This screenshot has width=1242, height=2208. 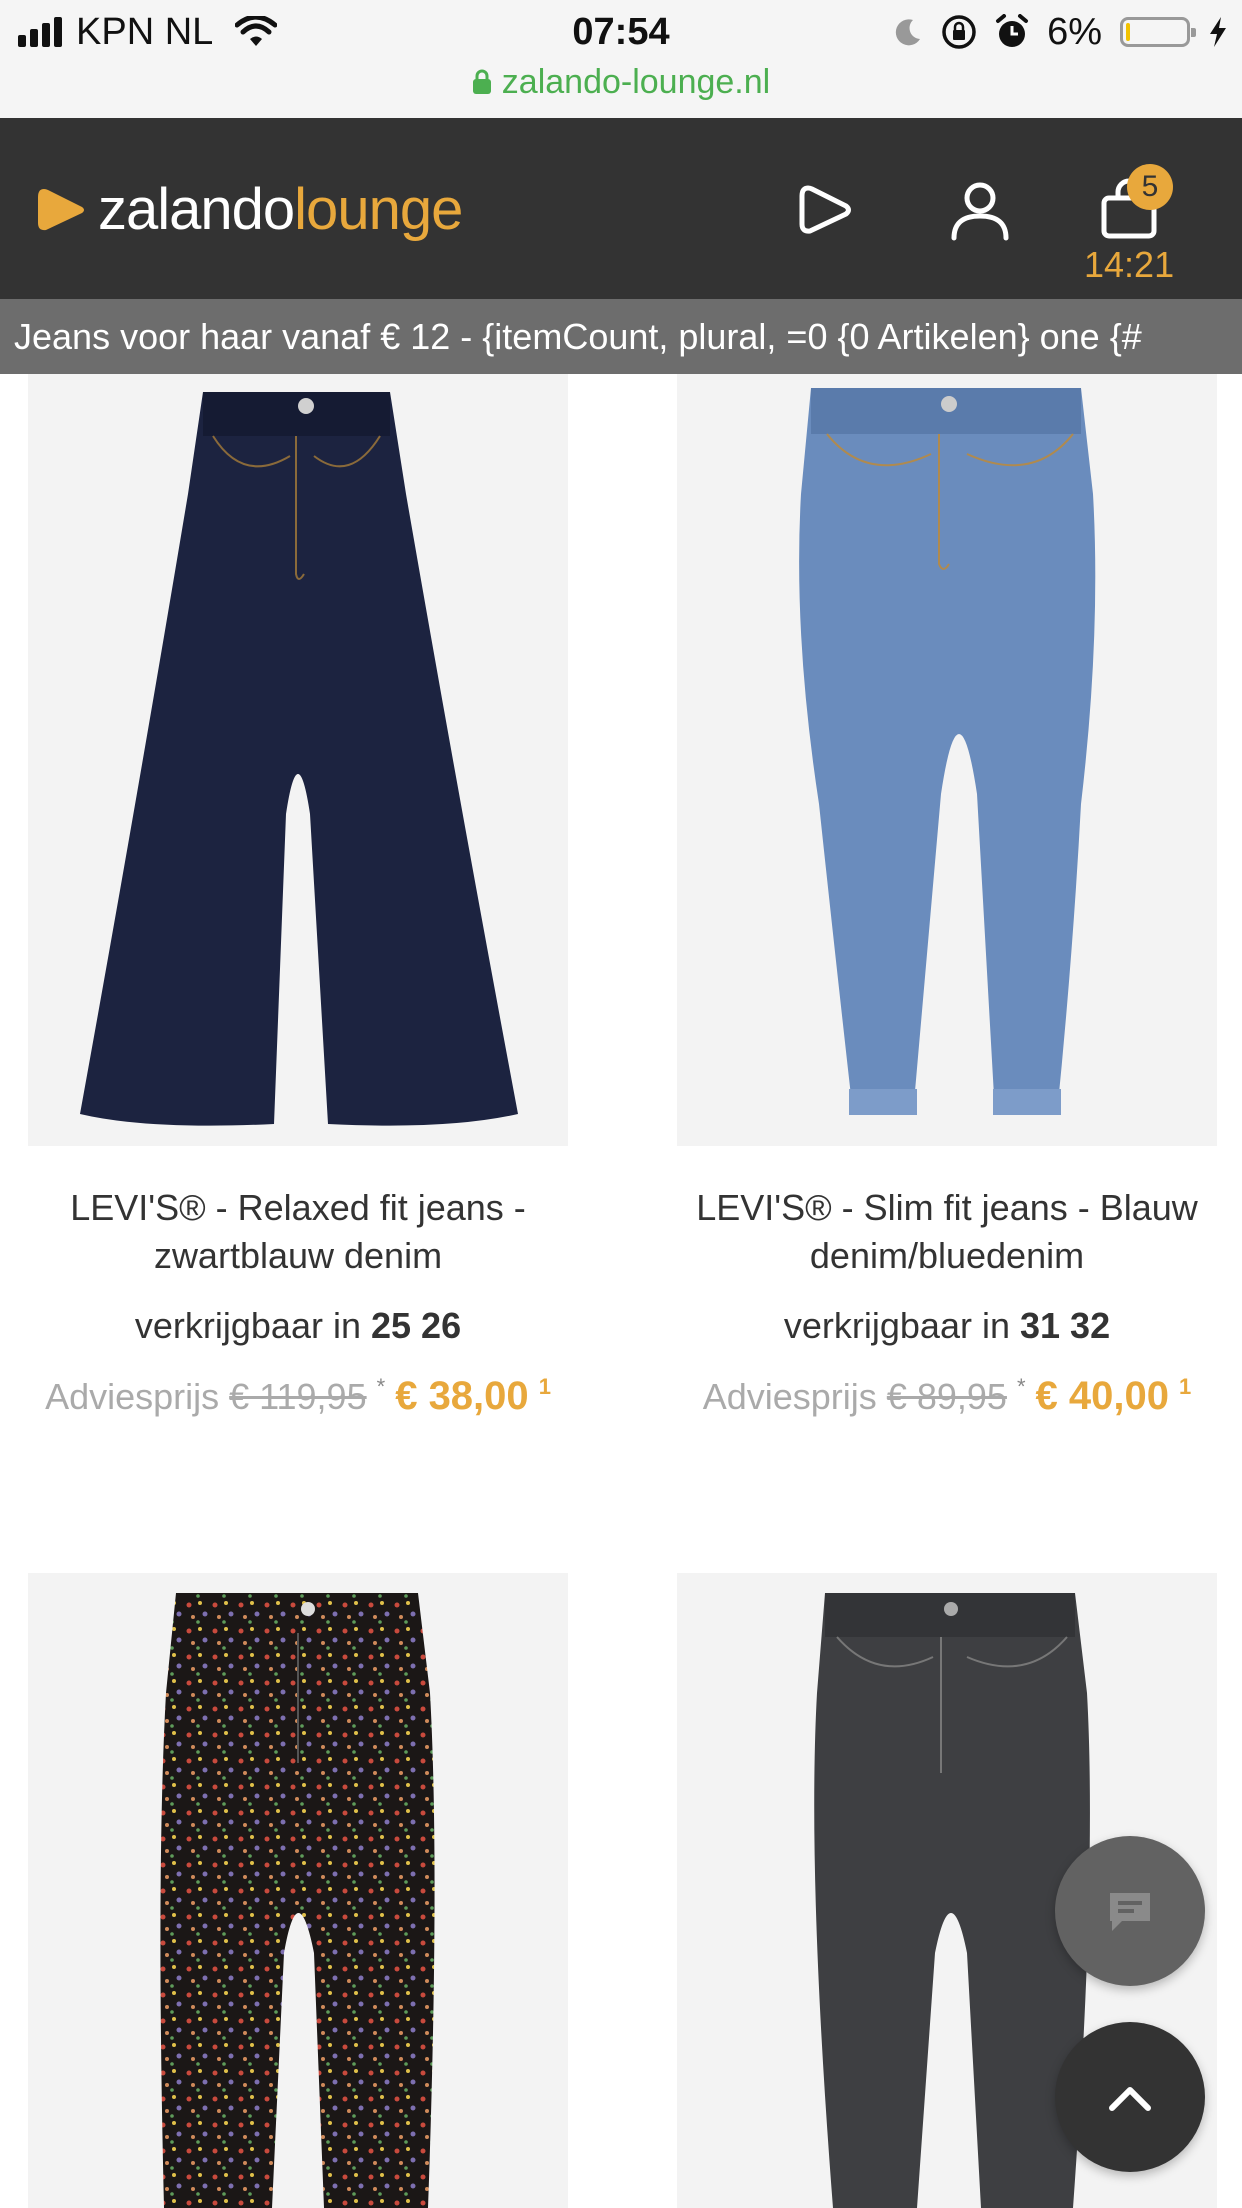 I want to click on product-price: Adviesprijs € 89,95 * € 40,00 1, so click(x=947, y=1396).